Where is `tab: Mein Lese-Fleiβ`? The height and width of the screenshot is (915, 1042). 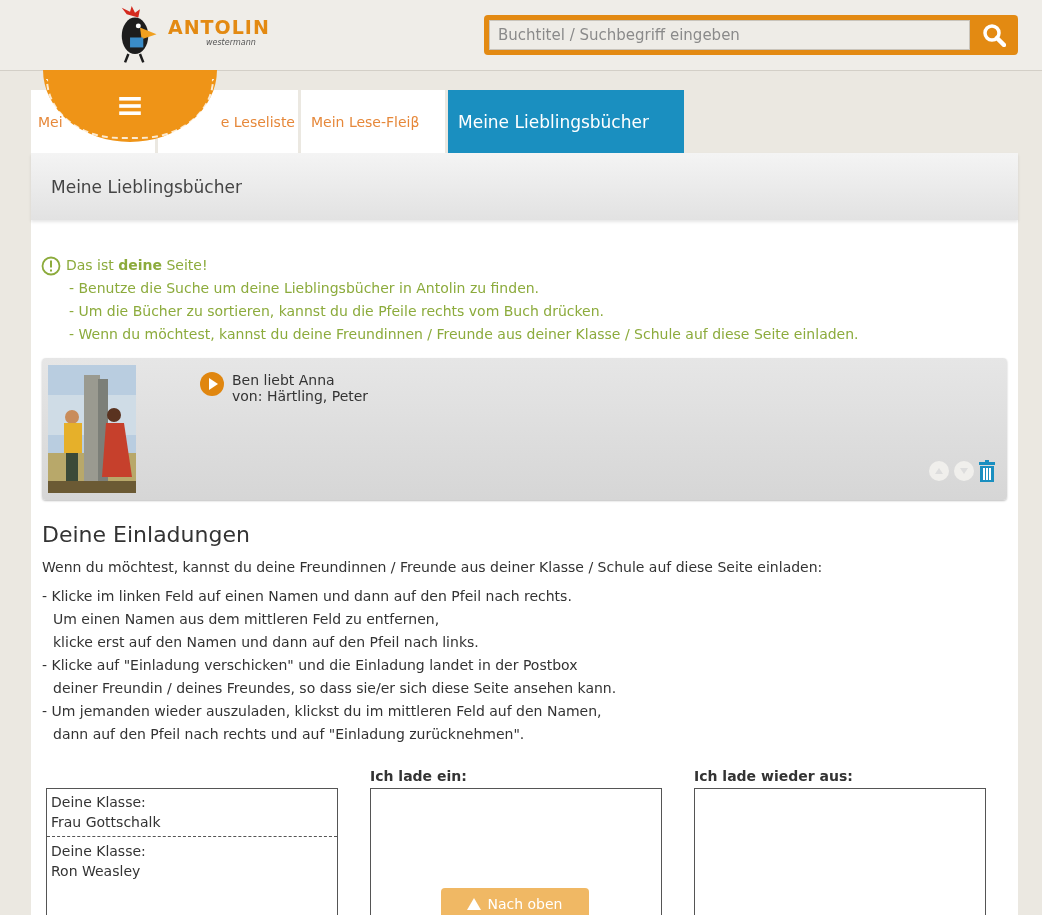 tab: Mein Lese-Fleiβ is located at coordinates (373, 121).